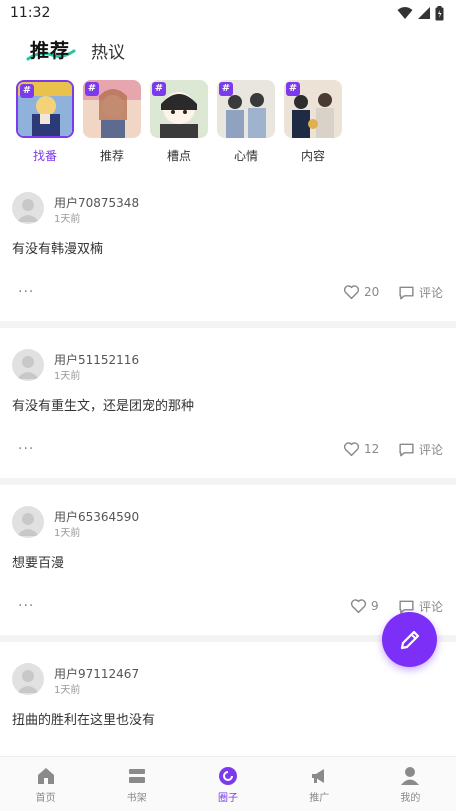  I want to click on topic-label: 心情, so click(245, 156).